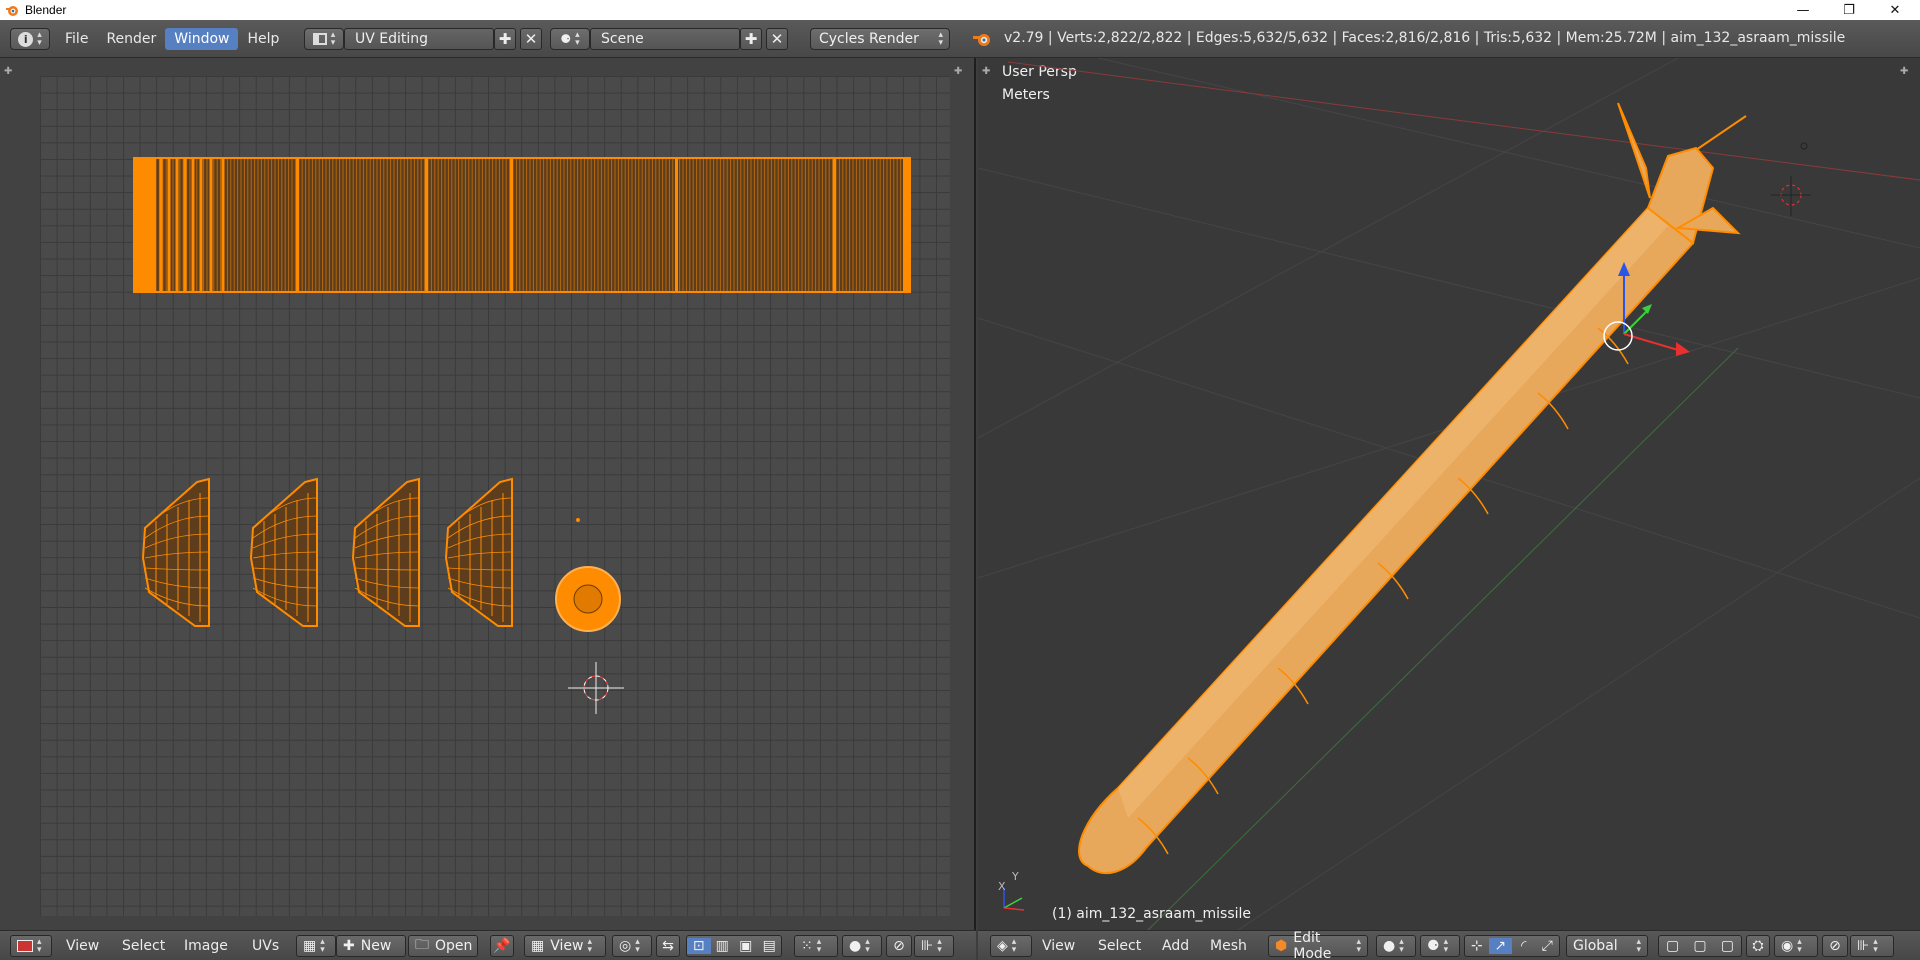 The height and width of the screenshot is (960, 1920). Describe the element at coordinates (265, 946) in the screenshot. I see `uv-menu-uvs: UVs` at that location.